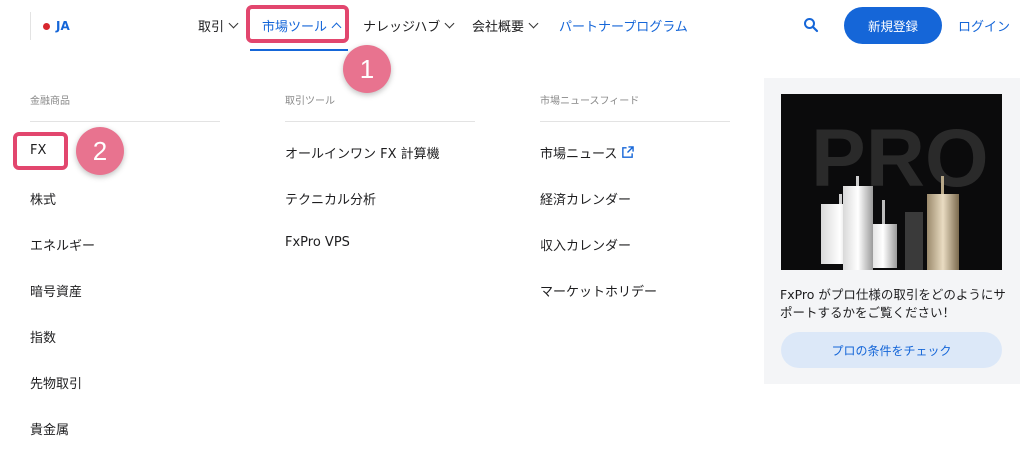 Image resolution: width=1024 pixels, height=453 pixels. I want to click on menu-item-futures: 先物取引, so click(56, 382).